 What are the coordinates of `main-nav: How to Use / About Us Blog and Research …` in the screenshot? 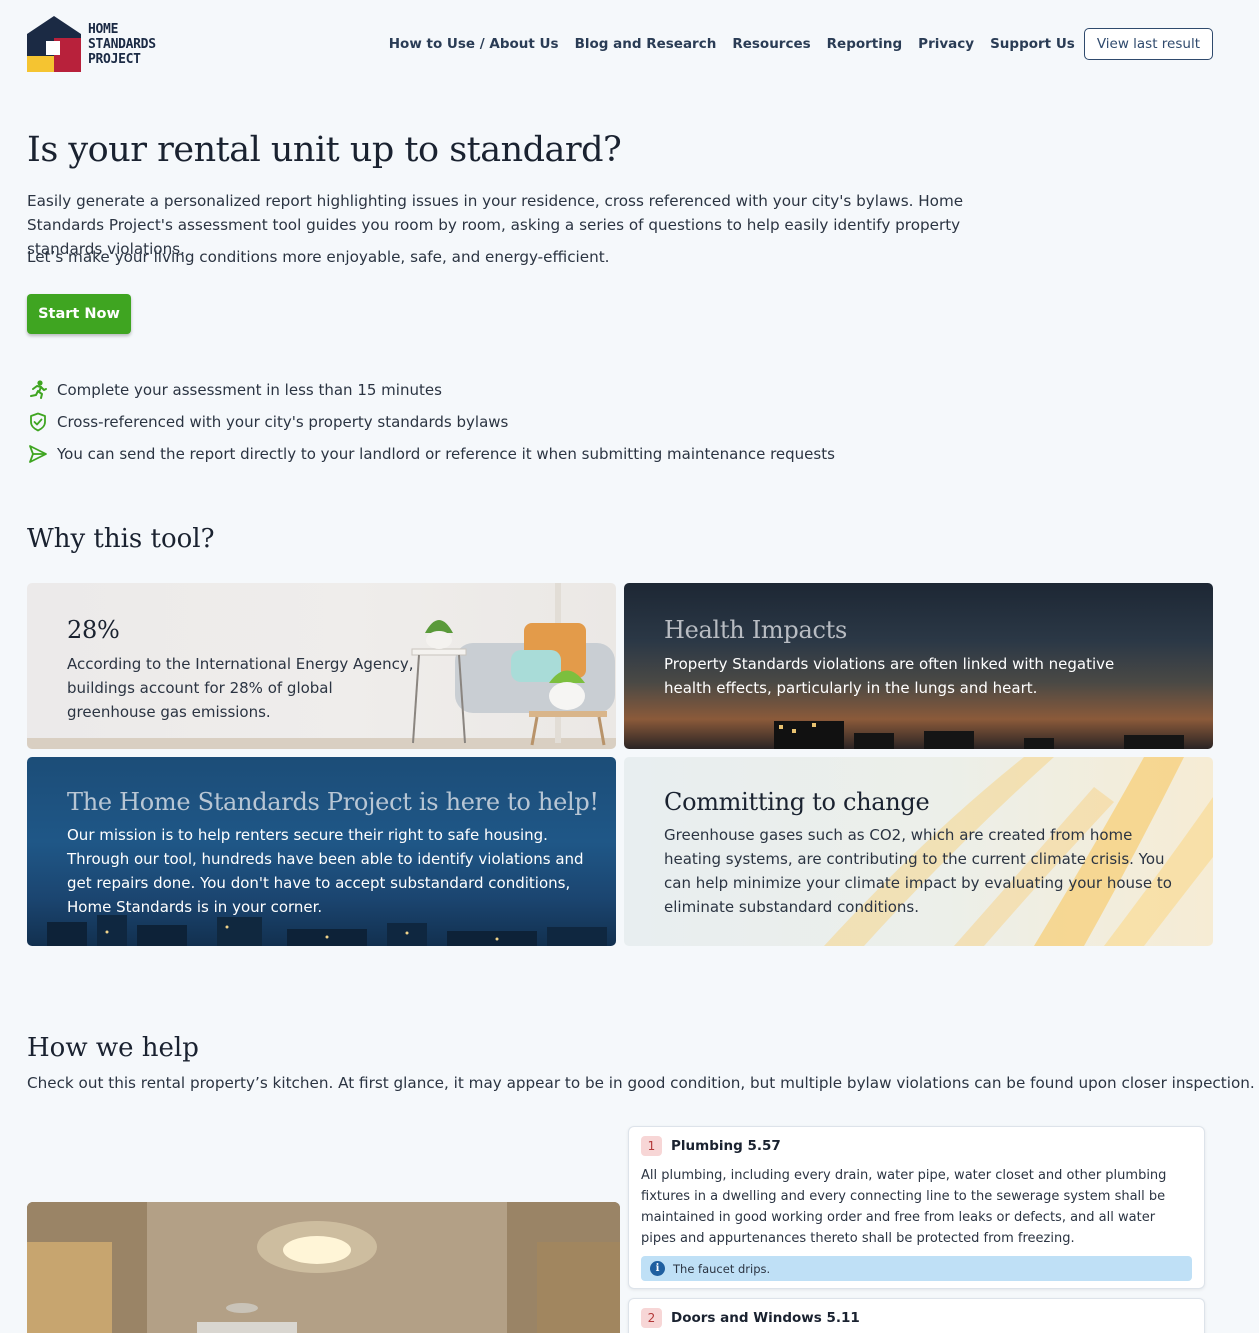 It's located at (793, 44).